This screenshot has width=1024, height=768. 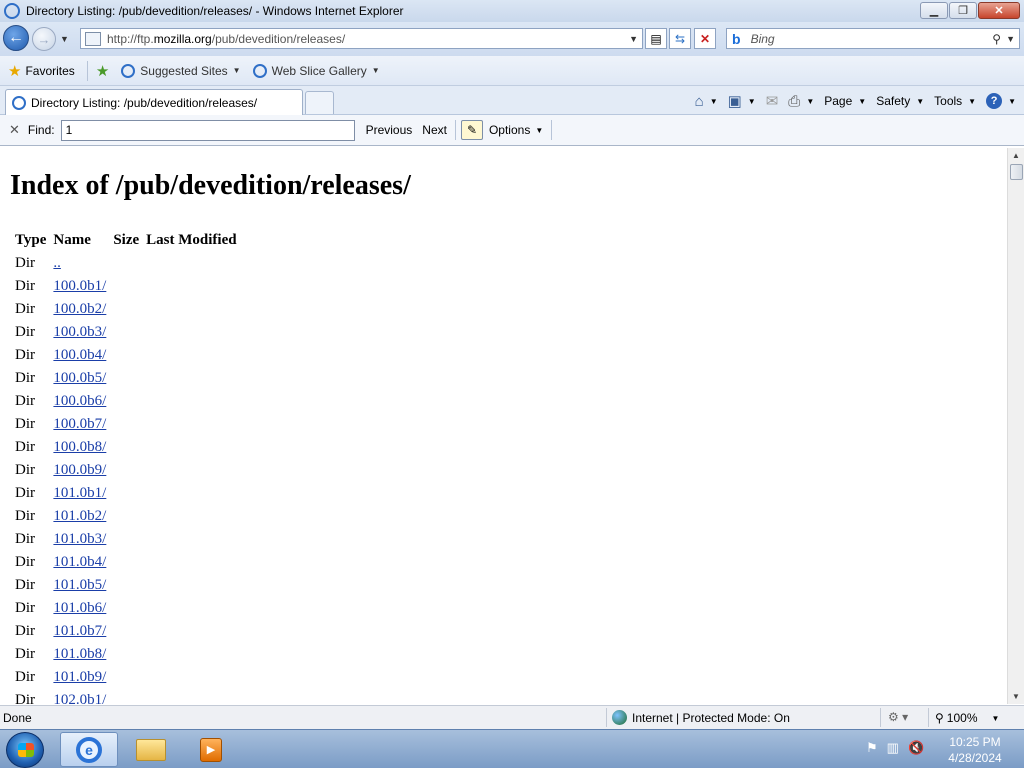 What do you see at coordinates (79, 286) in the screenshot?
I see `directory-link: 100.0b1/` at bounding box center [79, 286].